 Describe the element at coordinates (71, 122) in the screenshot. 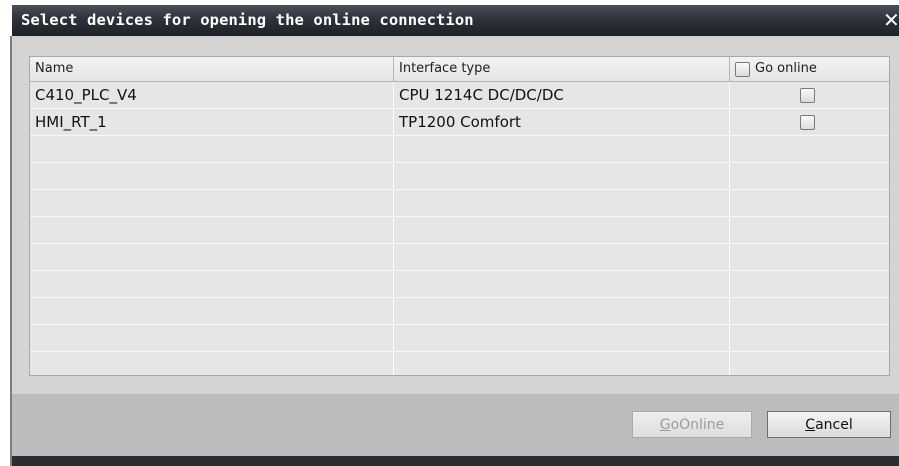

I see `device-name: HMI_RT_1` at that location.